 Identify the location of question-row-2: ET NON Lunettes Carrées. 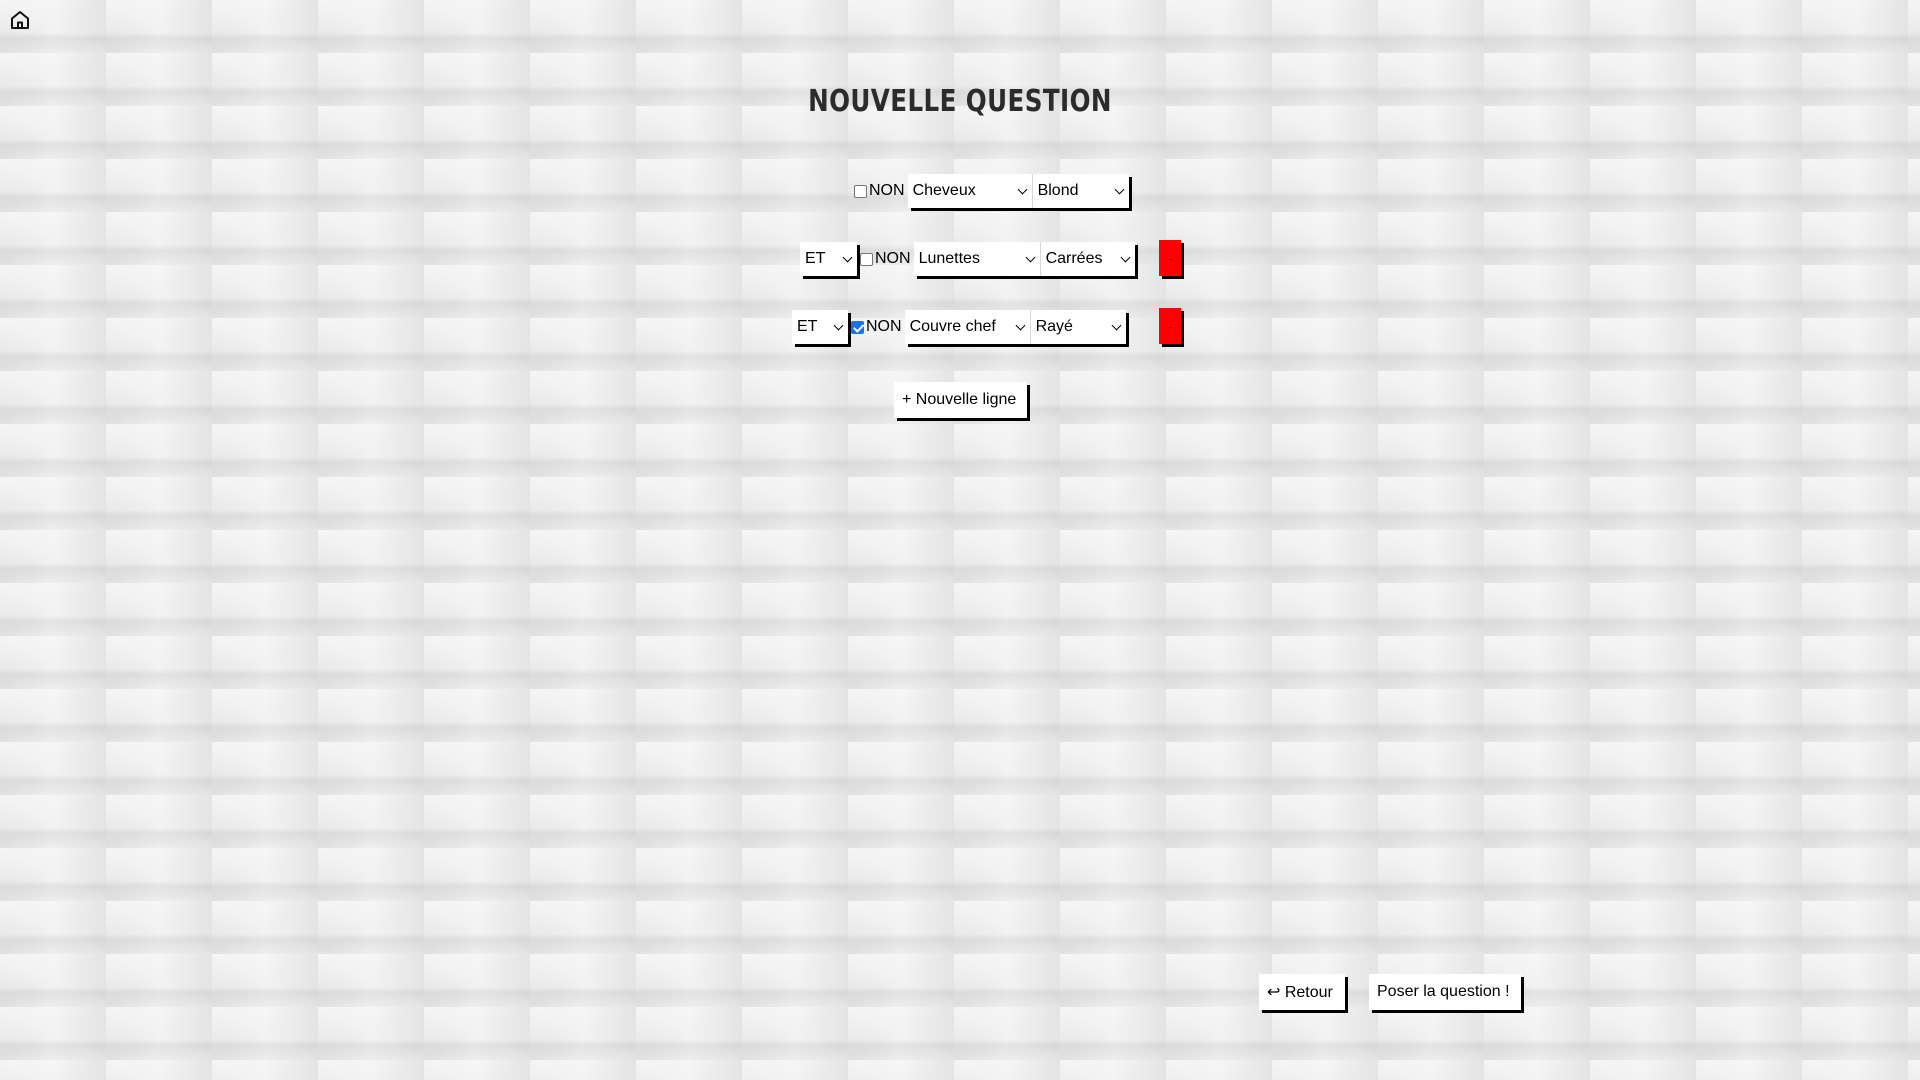
(967, 259).